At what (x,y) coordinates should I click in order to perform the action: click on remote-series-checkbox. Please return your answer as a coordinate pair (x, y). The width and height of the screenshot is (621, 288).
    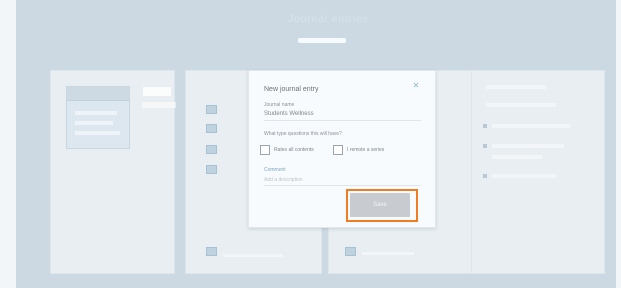
    Looking at the image, I should click on (338, 150).